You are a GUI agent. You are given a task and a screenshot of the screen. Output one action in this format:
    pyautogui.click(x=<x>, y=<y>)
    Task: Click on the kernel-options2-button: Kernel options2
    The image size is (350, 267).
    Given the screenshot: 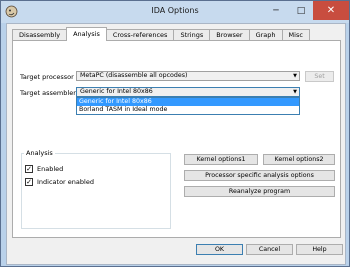 What is the action you would take?
    pyautogui.click(x=299, y=159)
    